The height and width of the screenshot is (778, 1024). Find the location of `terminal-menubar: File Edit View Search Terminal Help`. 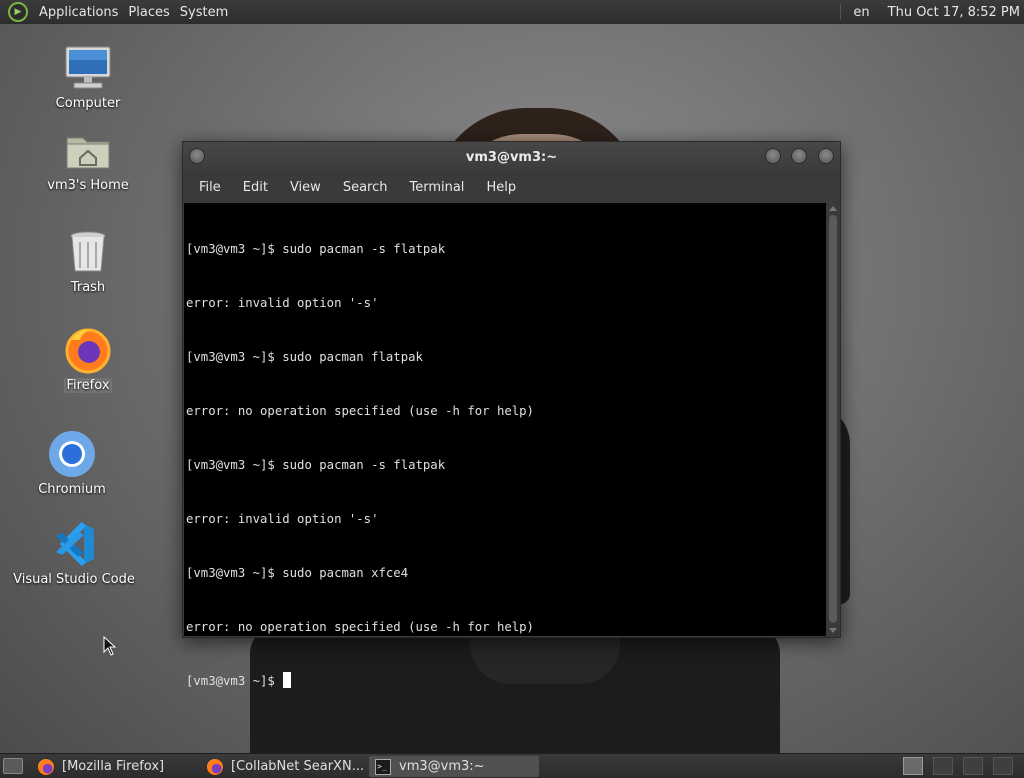

terminal-menubar: File Edit View Search Terminal Help is located at coordinates (511, 187).